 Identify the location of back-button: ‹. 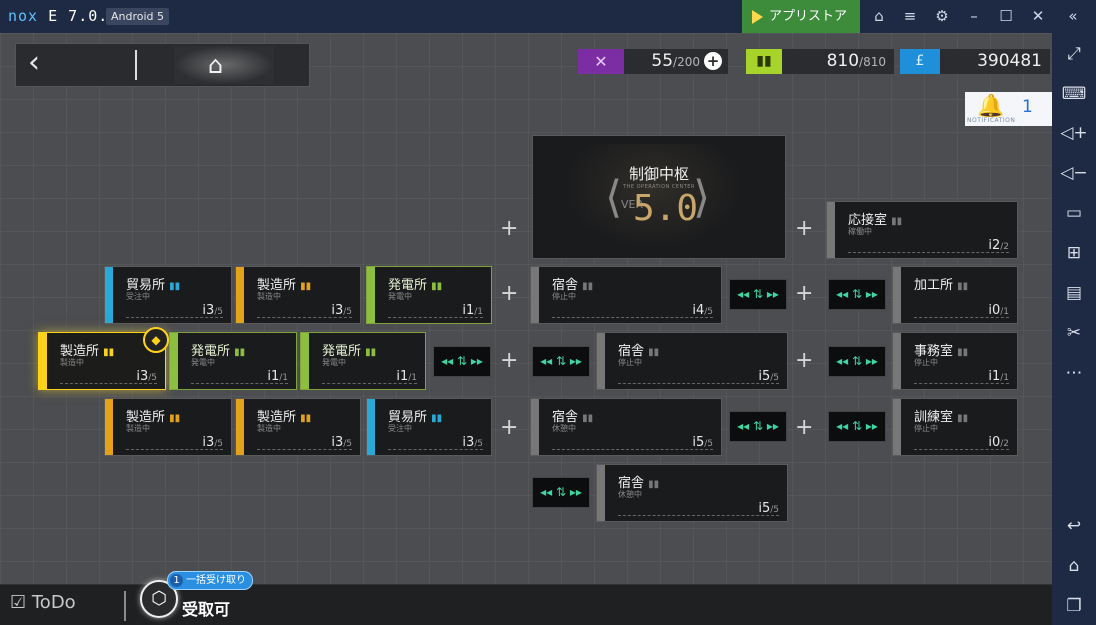
(75, 65).